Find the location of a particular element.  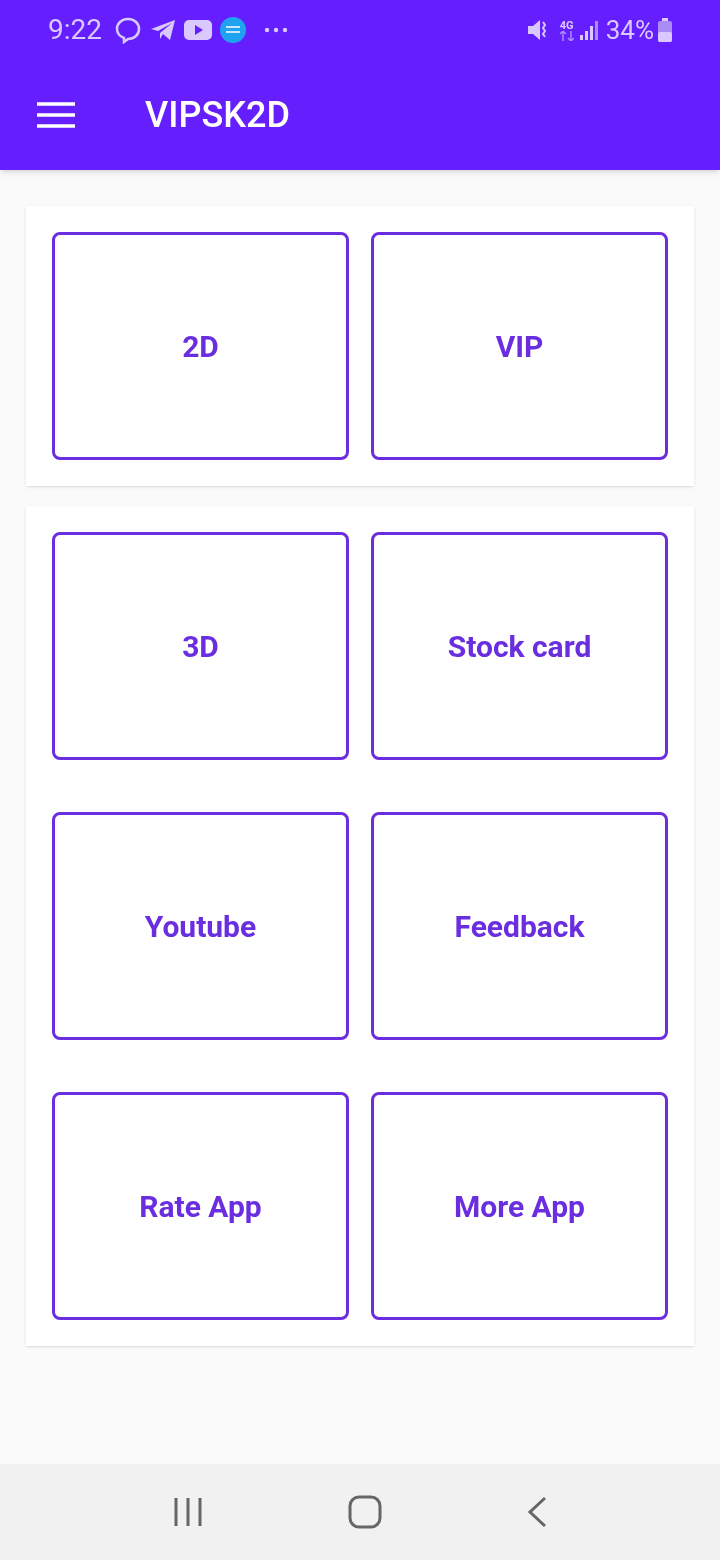

menu-tile-button: Stock card is located at coordinates (519, 646).